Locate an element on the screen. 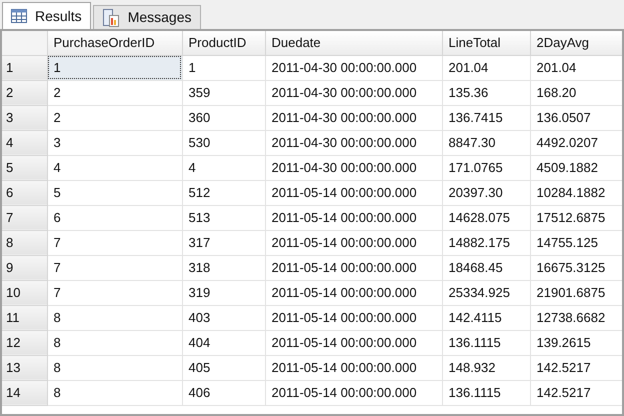 The height and width of the screenshot is (416, 624). row-number: 14 is located at coordinates (24, 392).